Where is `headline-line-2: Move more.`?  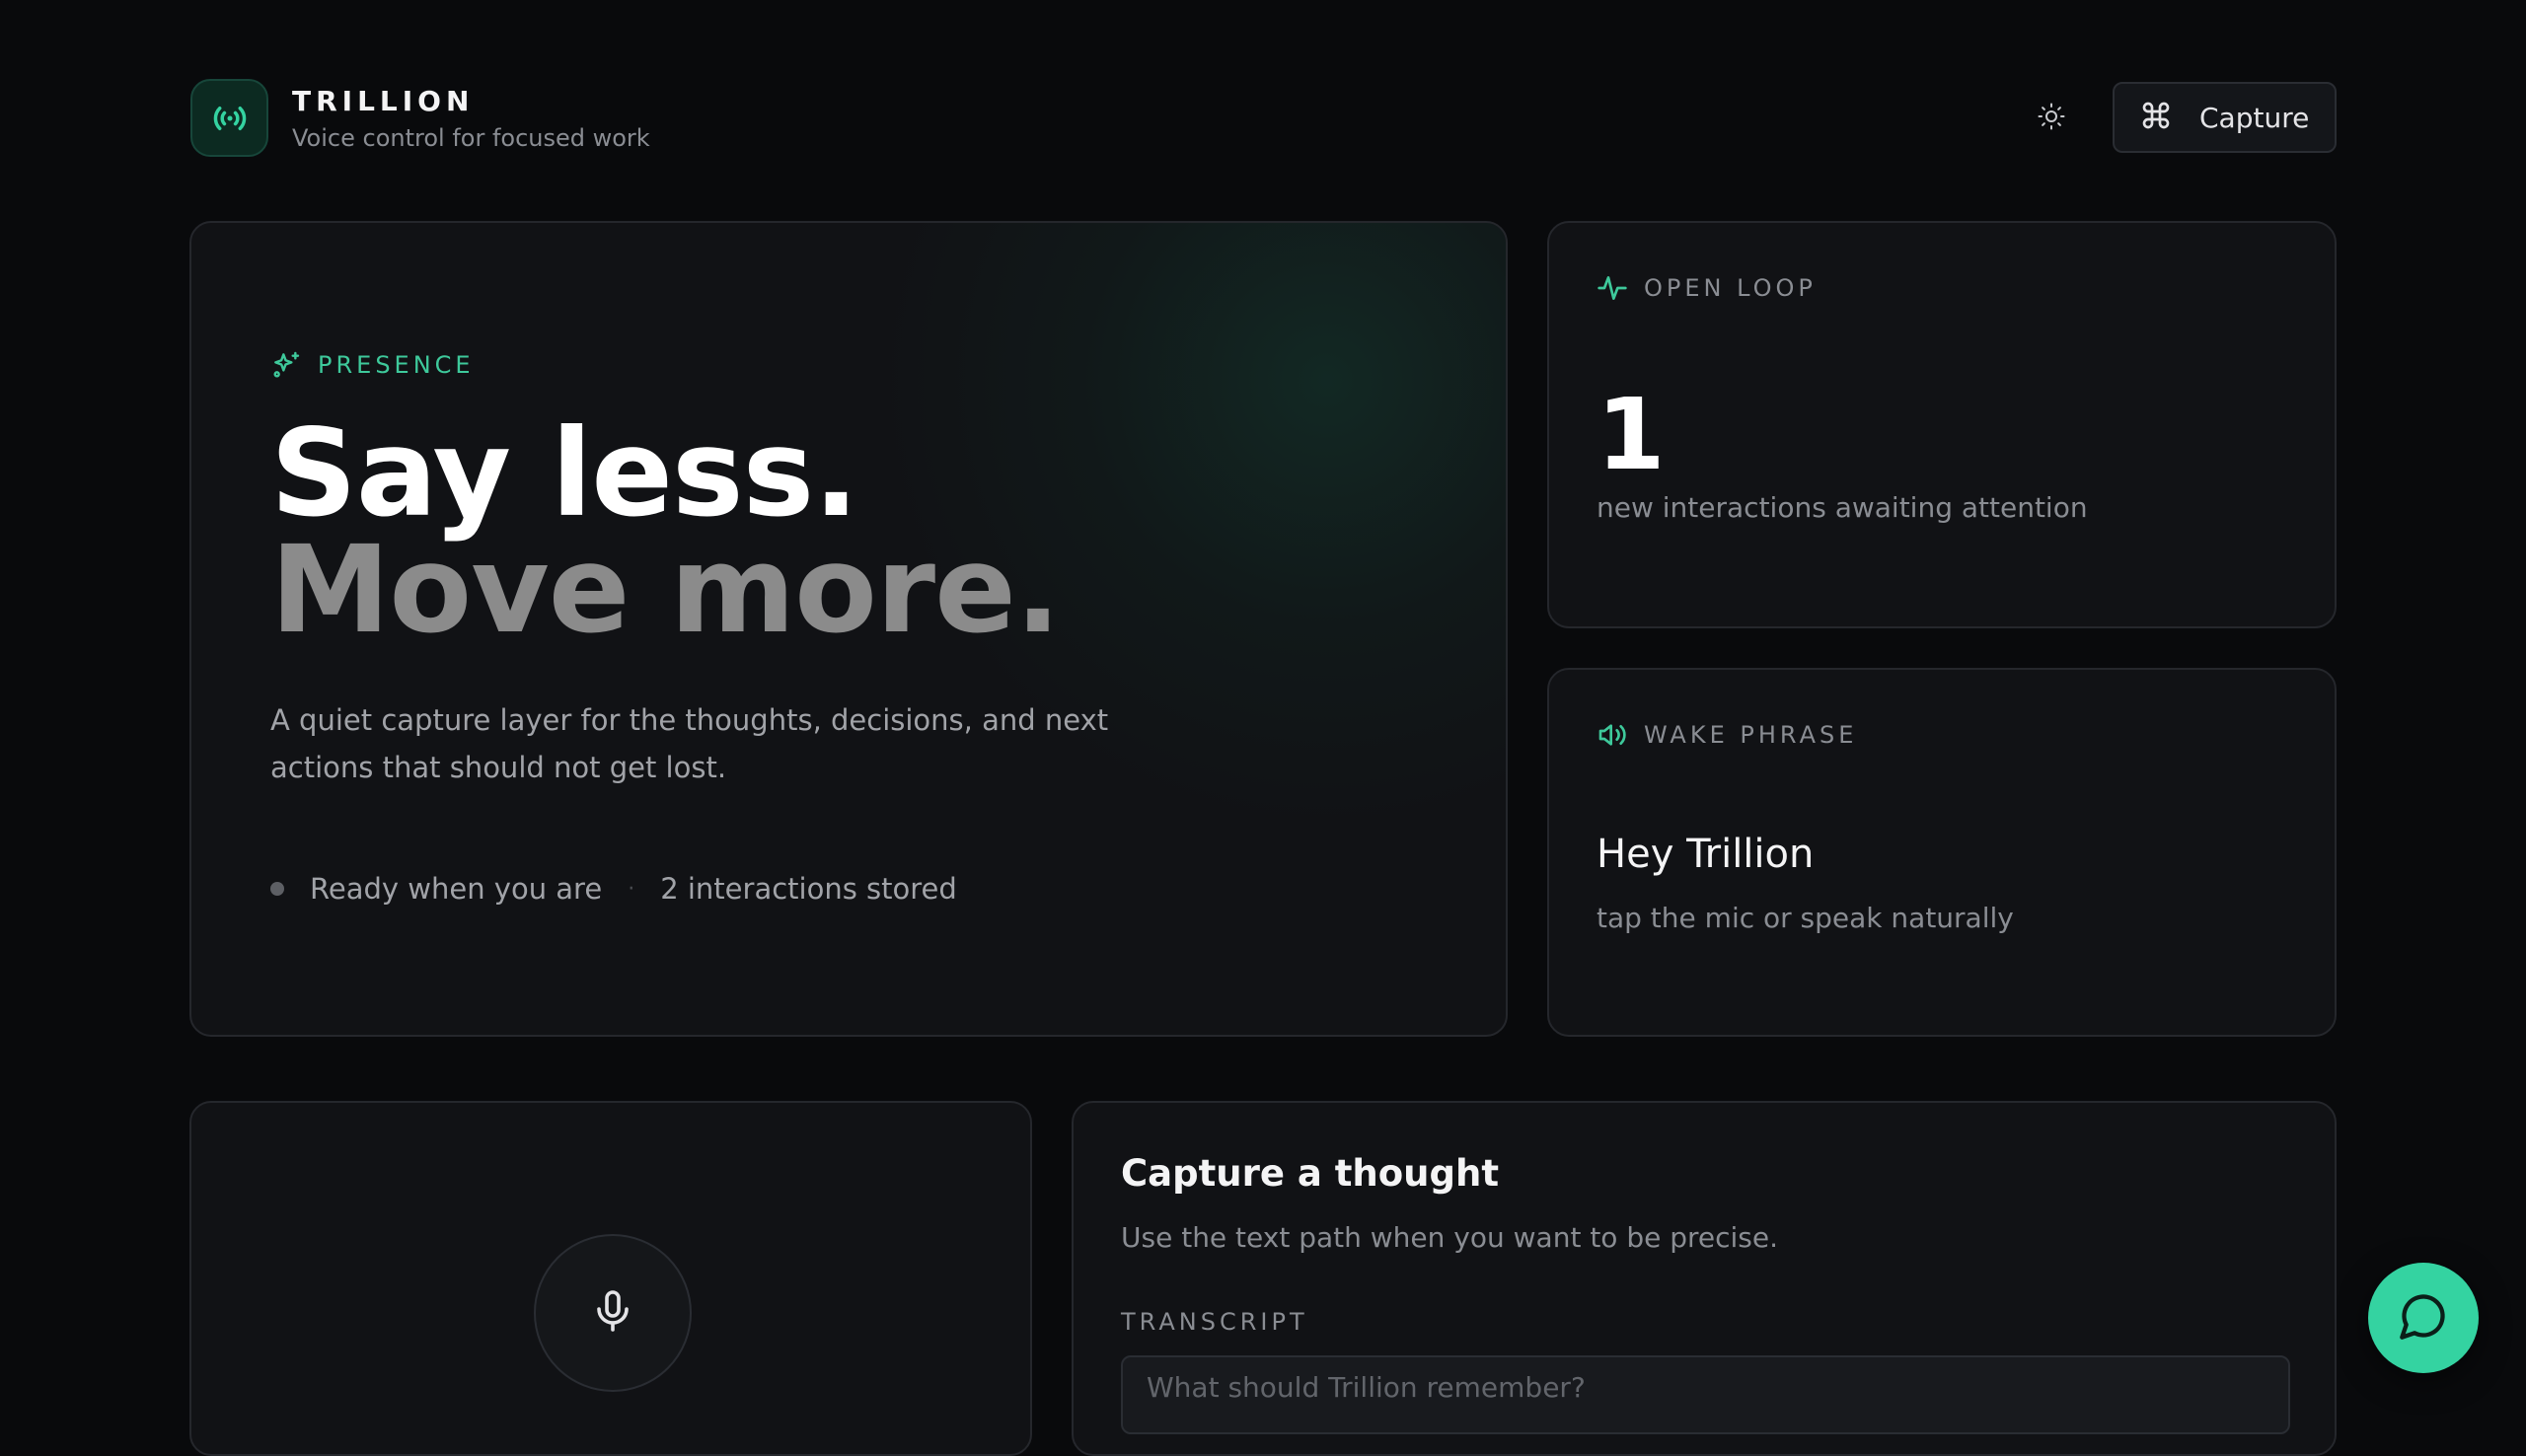 headline-line-2: Move more. is located at coordinates (665, 590).